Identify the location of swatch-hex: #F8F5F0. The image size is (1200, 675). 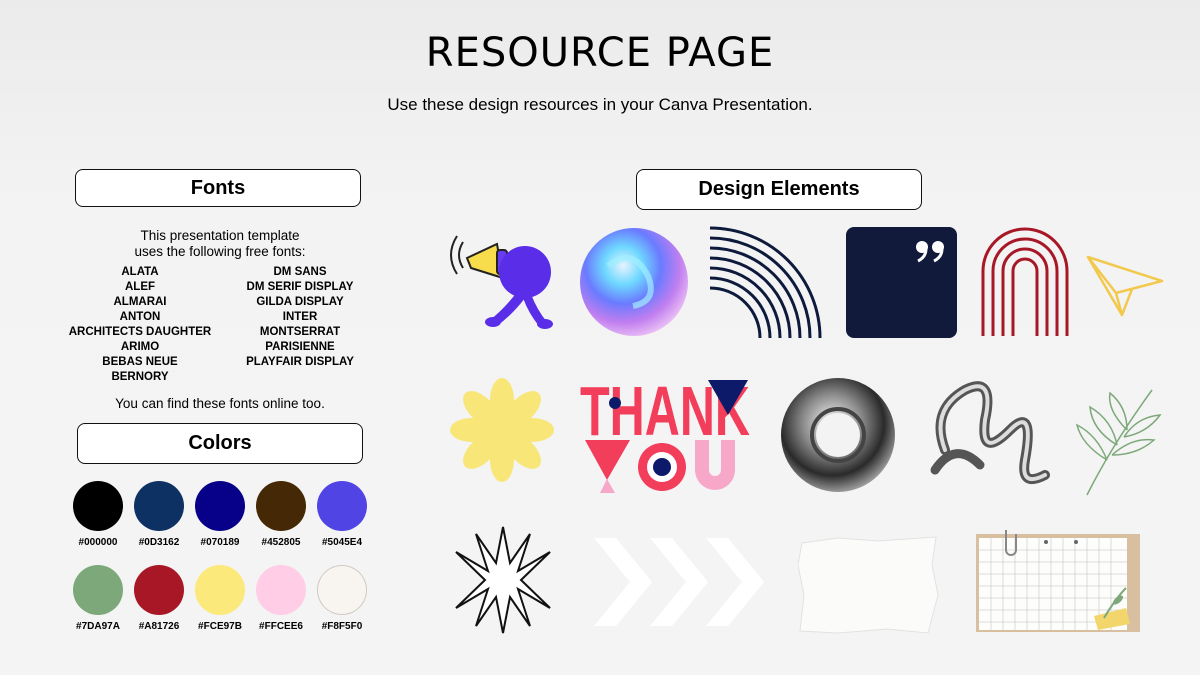
(342, 626).